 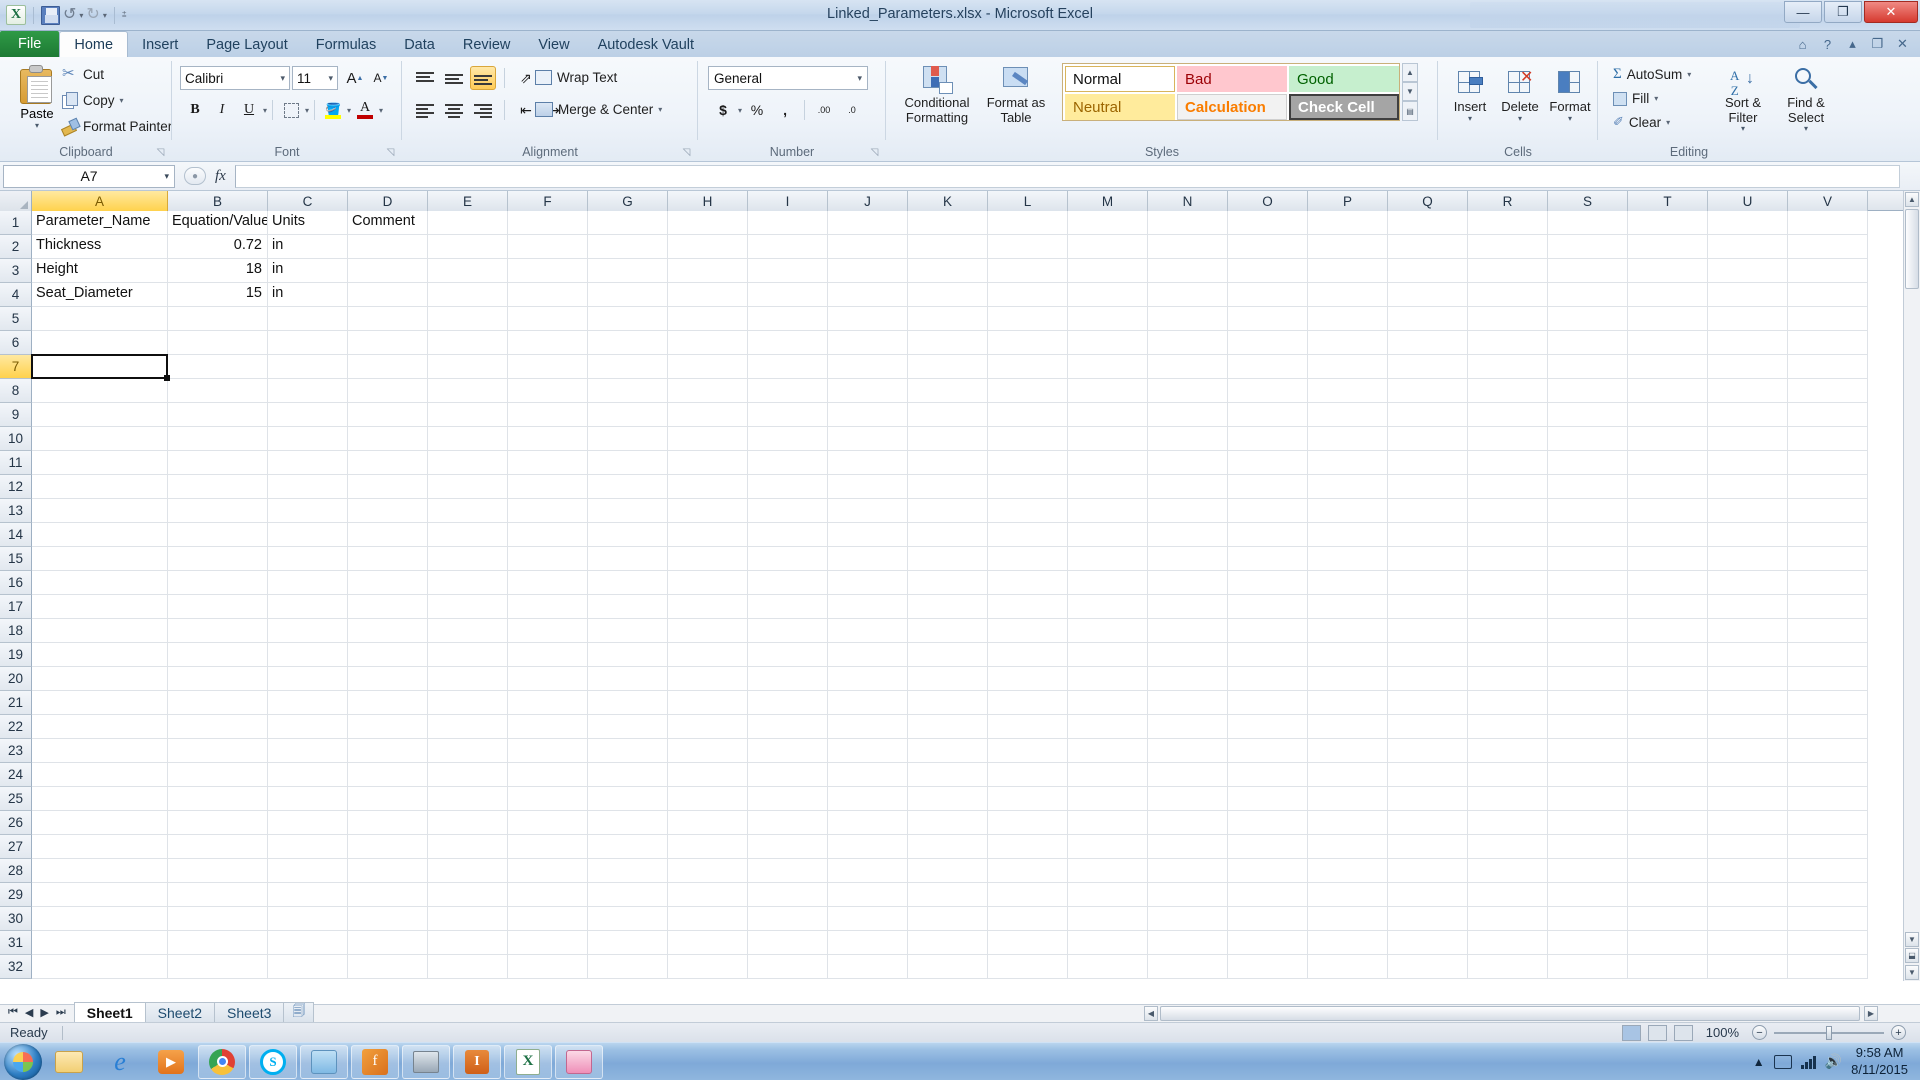 I want to click on cell-O8, so click(x=1268, y=391).